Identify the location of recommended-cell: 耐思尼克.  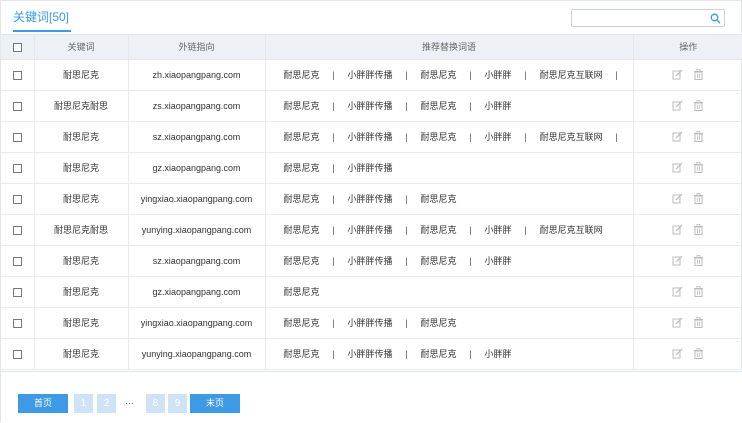
(449, 292).